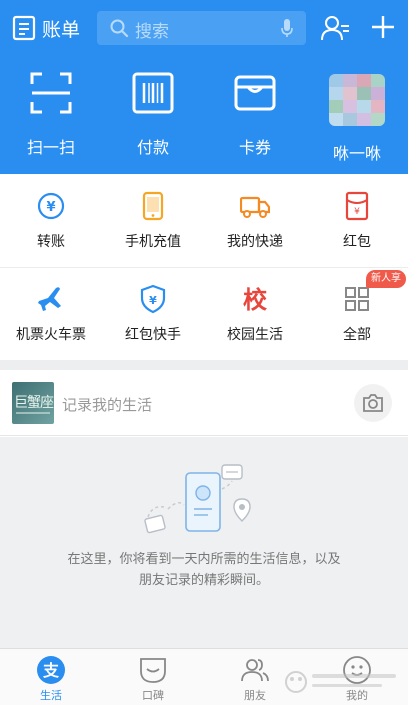 The width and height of the screenshot is (408, 705). I want to click on bill-button: 账单, so click(46, 28).